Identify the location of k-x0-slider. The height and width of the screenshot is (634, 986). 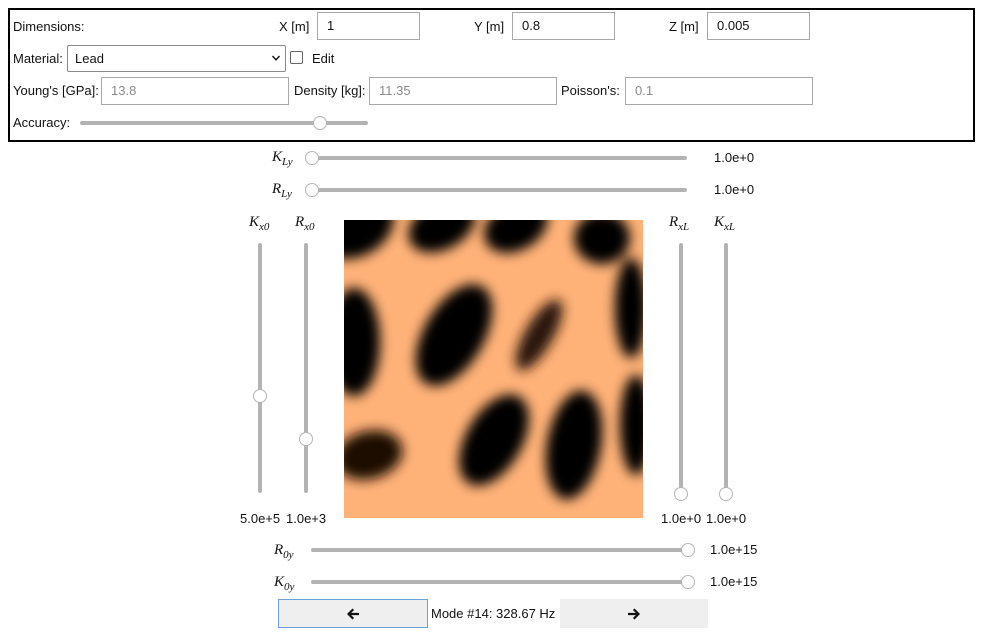
(260, 368).